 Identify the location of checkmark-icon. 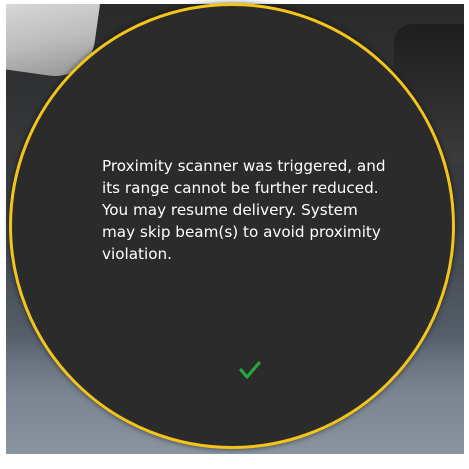
(250, 370).